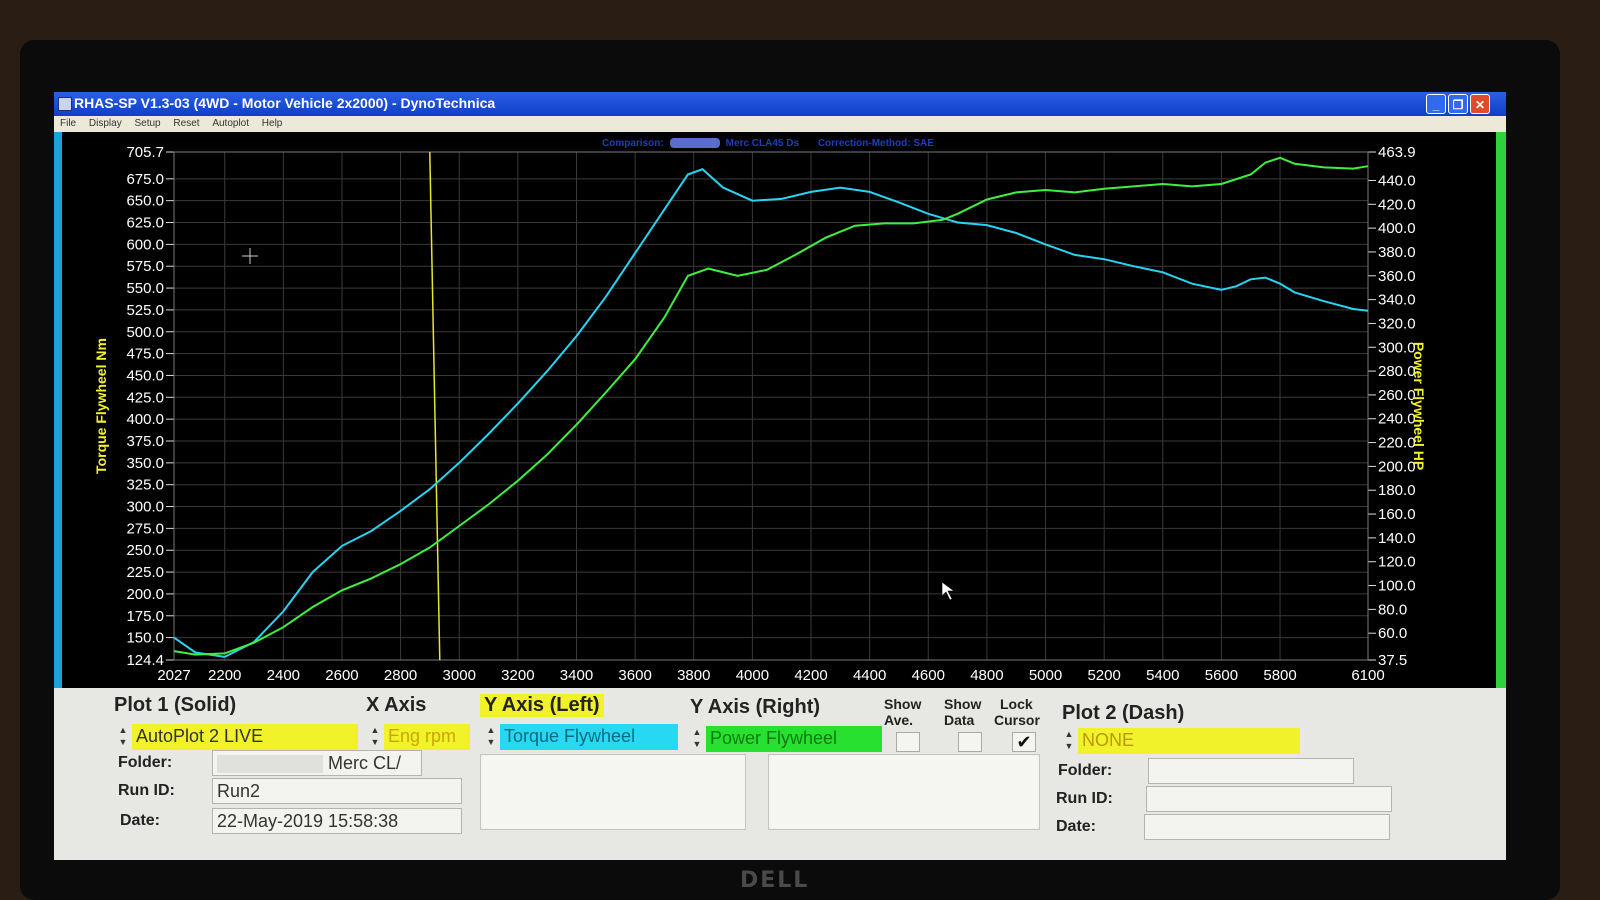 The height and width of the screenshot is (900, 1600). Describe the element at coordinates (147, 124) in the screenshot. I see `menu-setup: Setup` at that location.